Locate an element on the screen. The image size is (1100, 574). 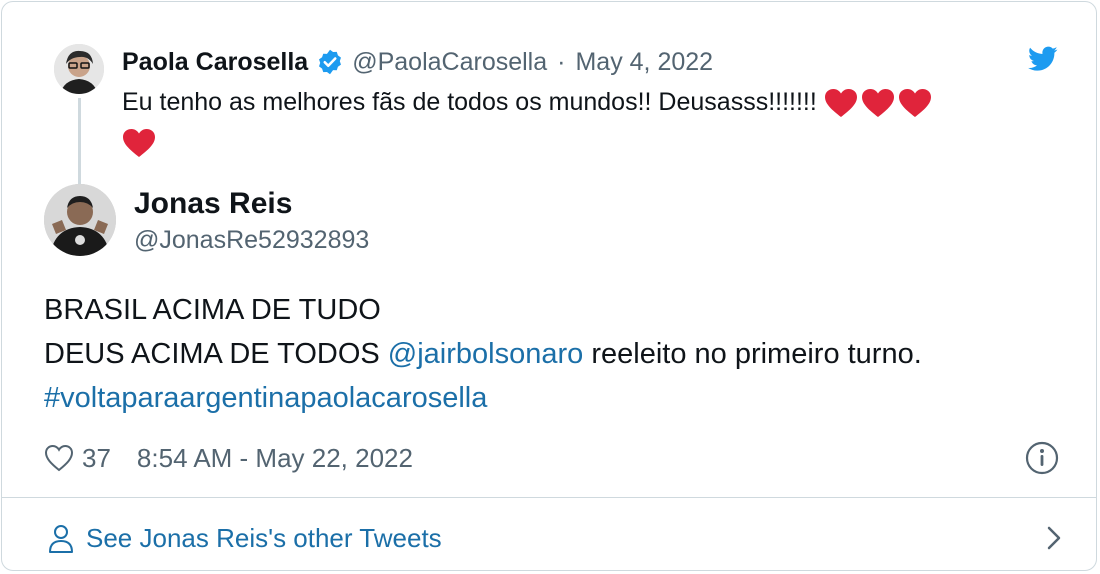
parent-author-name: Paola Carosella is located at coordinates (215, 62).